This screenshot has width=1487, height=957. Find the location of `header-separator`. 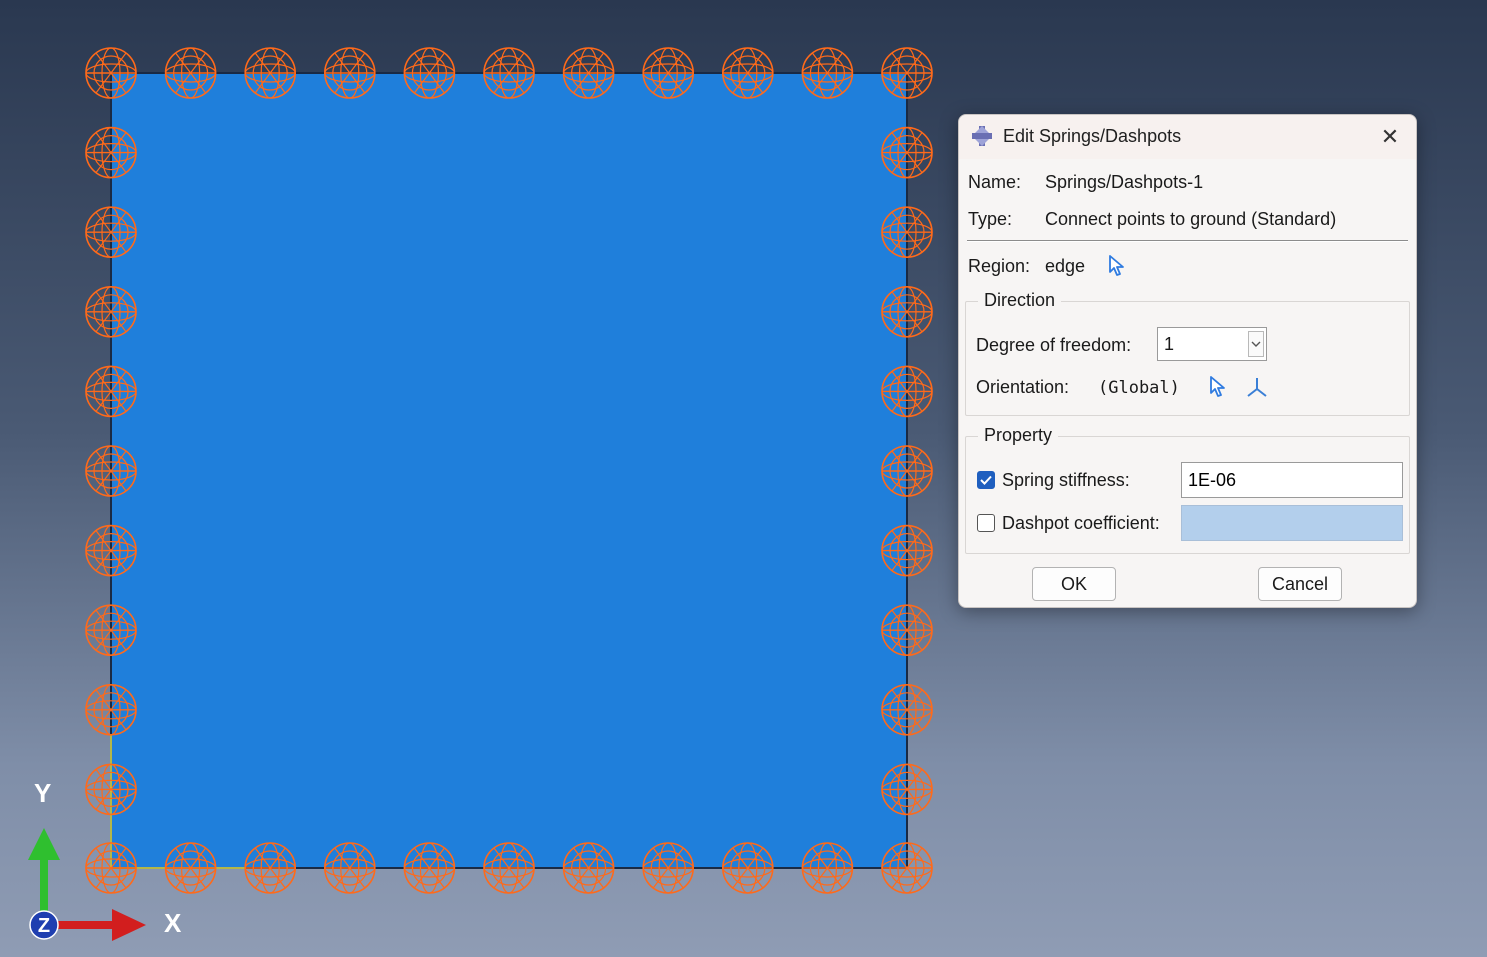

header-separator is located at coordinates (1187, 241).